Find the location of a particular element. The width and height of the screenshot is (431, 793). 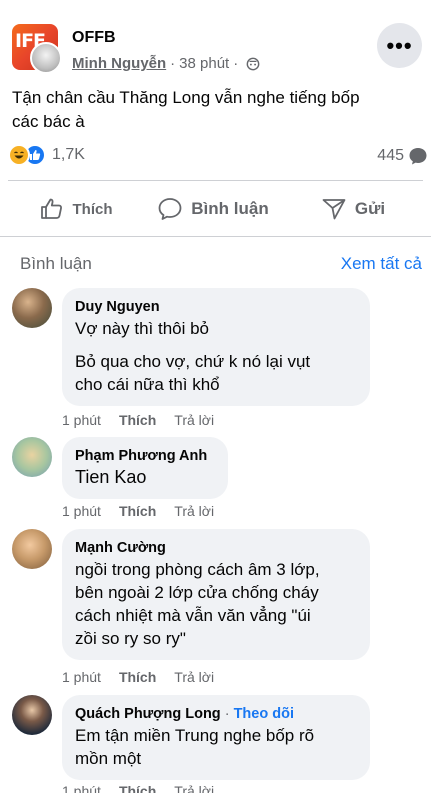

more-options-icon: ••• is located at coordinates (399, 45).